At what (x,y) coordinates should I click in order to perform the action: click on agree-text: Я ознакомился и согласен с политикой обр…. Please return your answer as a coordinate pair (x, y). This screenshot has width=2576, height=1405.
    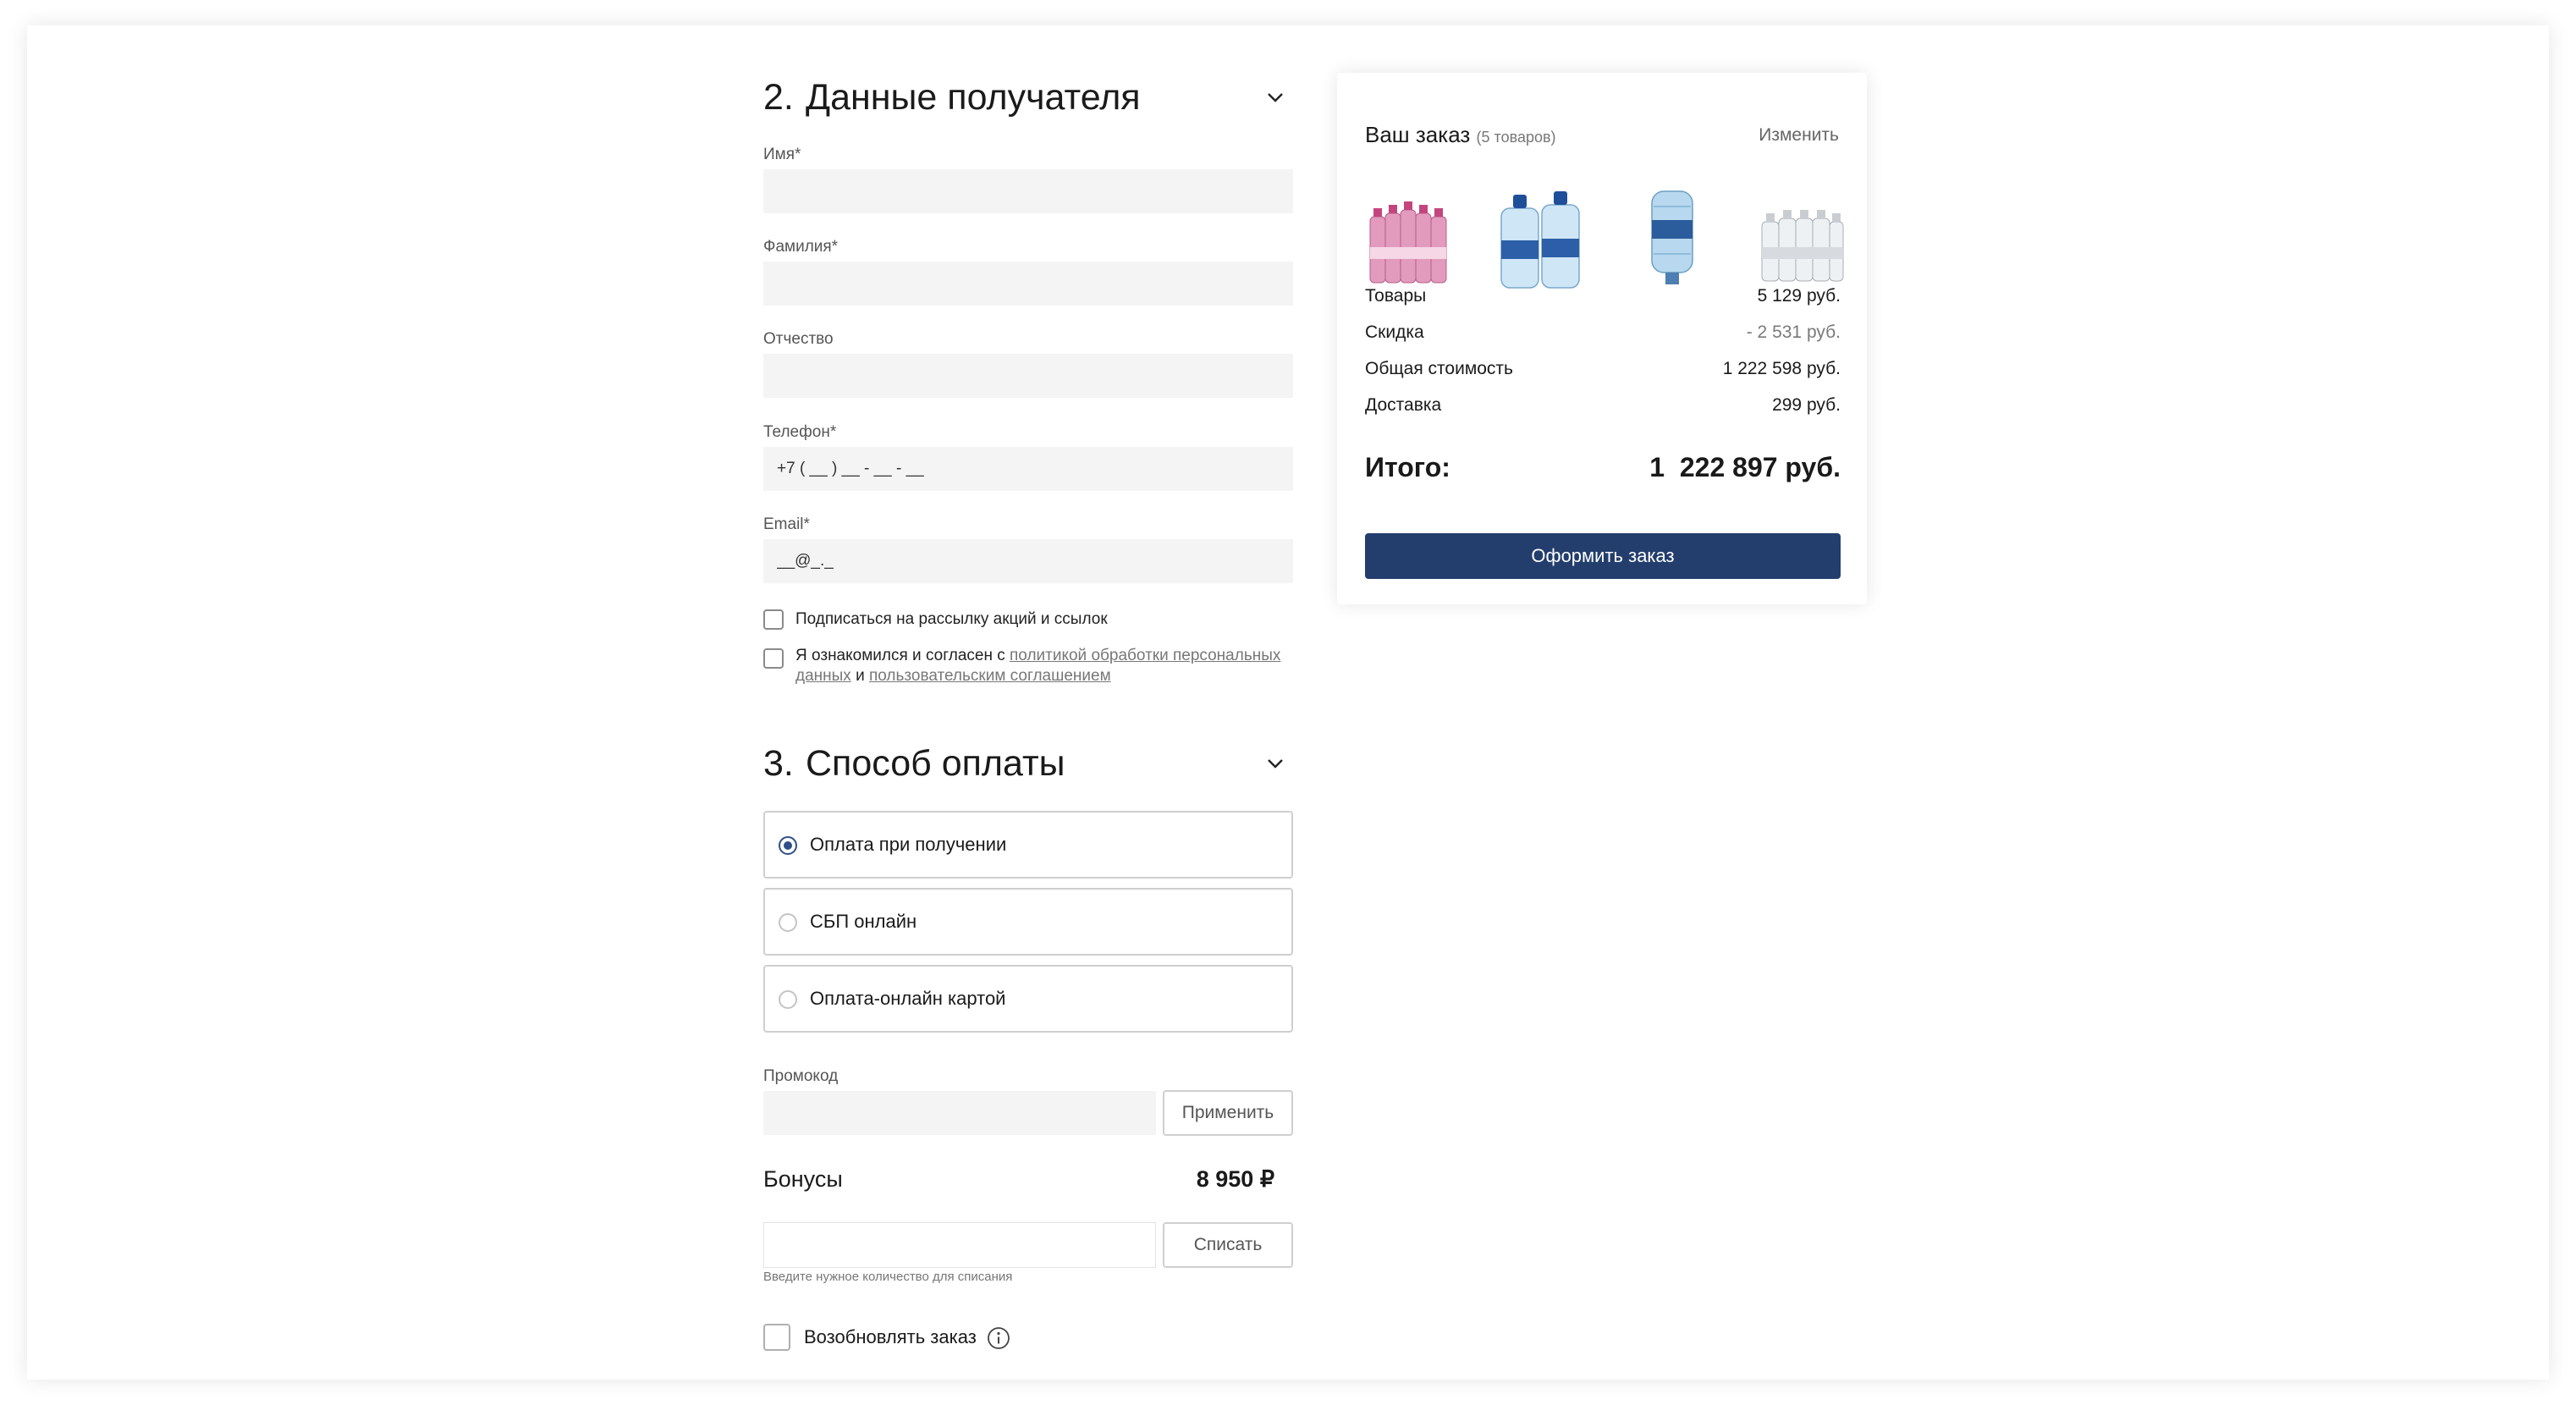
    Looking at the image, I should click on (1044, 666).